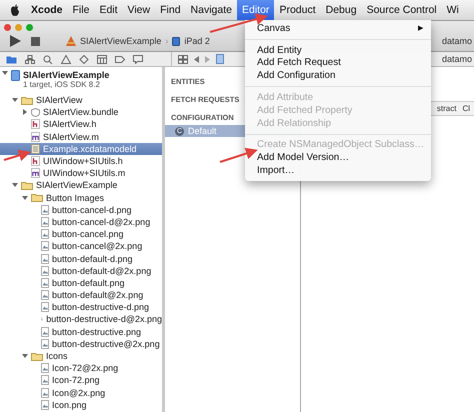  What do you see at coordinates (71, 137) in the screenshot?
I see `file-name: SIAlertView.m` at bounding box center [71, 137].